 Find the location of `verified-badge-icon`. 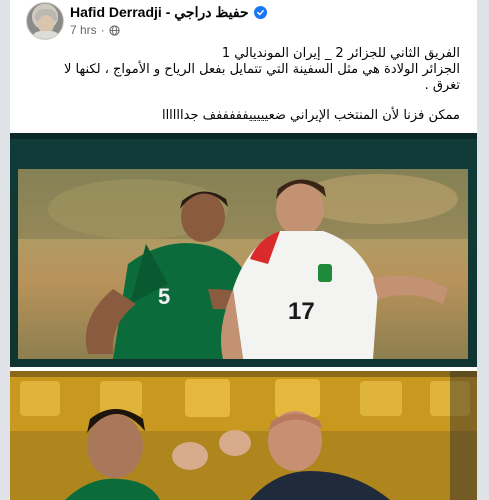

verified-badge-icon is located at coordinates (260, 12).